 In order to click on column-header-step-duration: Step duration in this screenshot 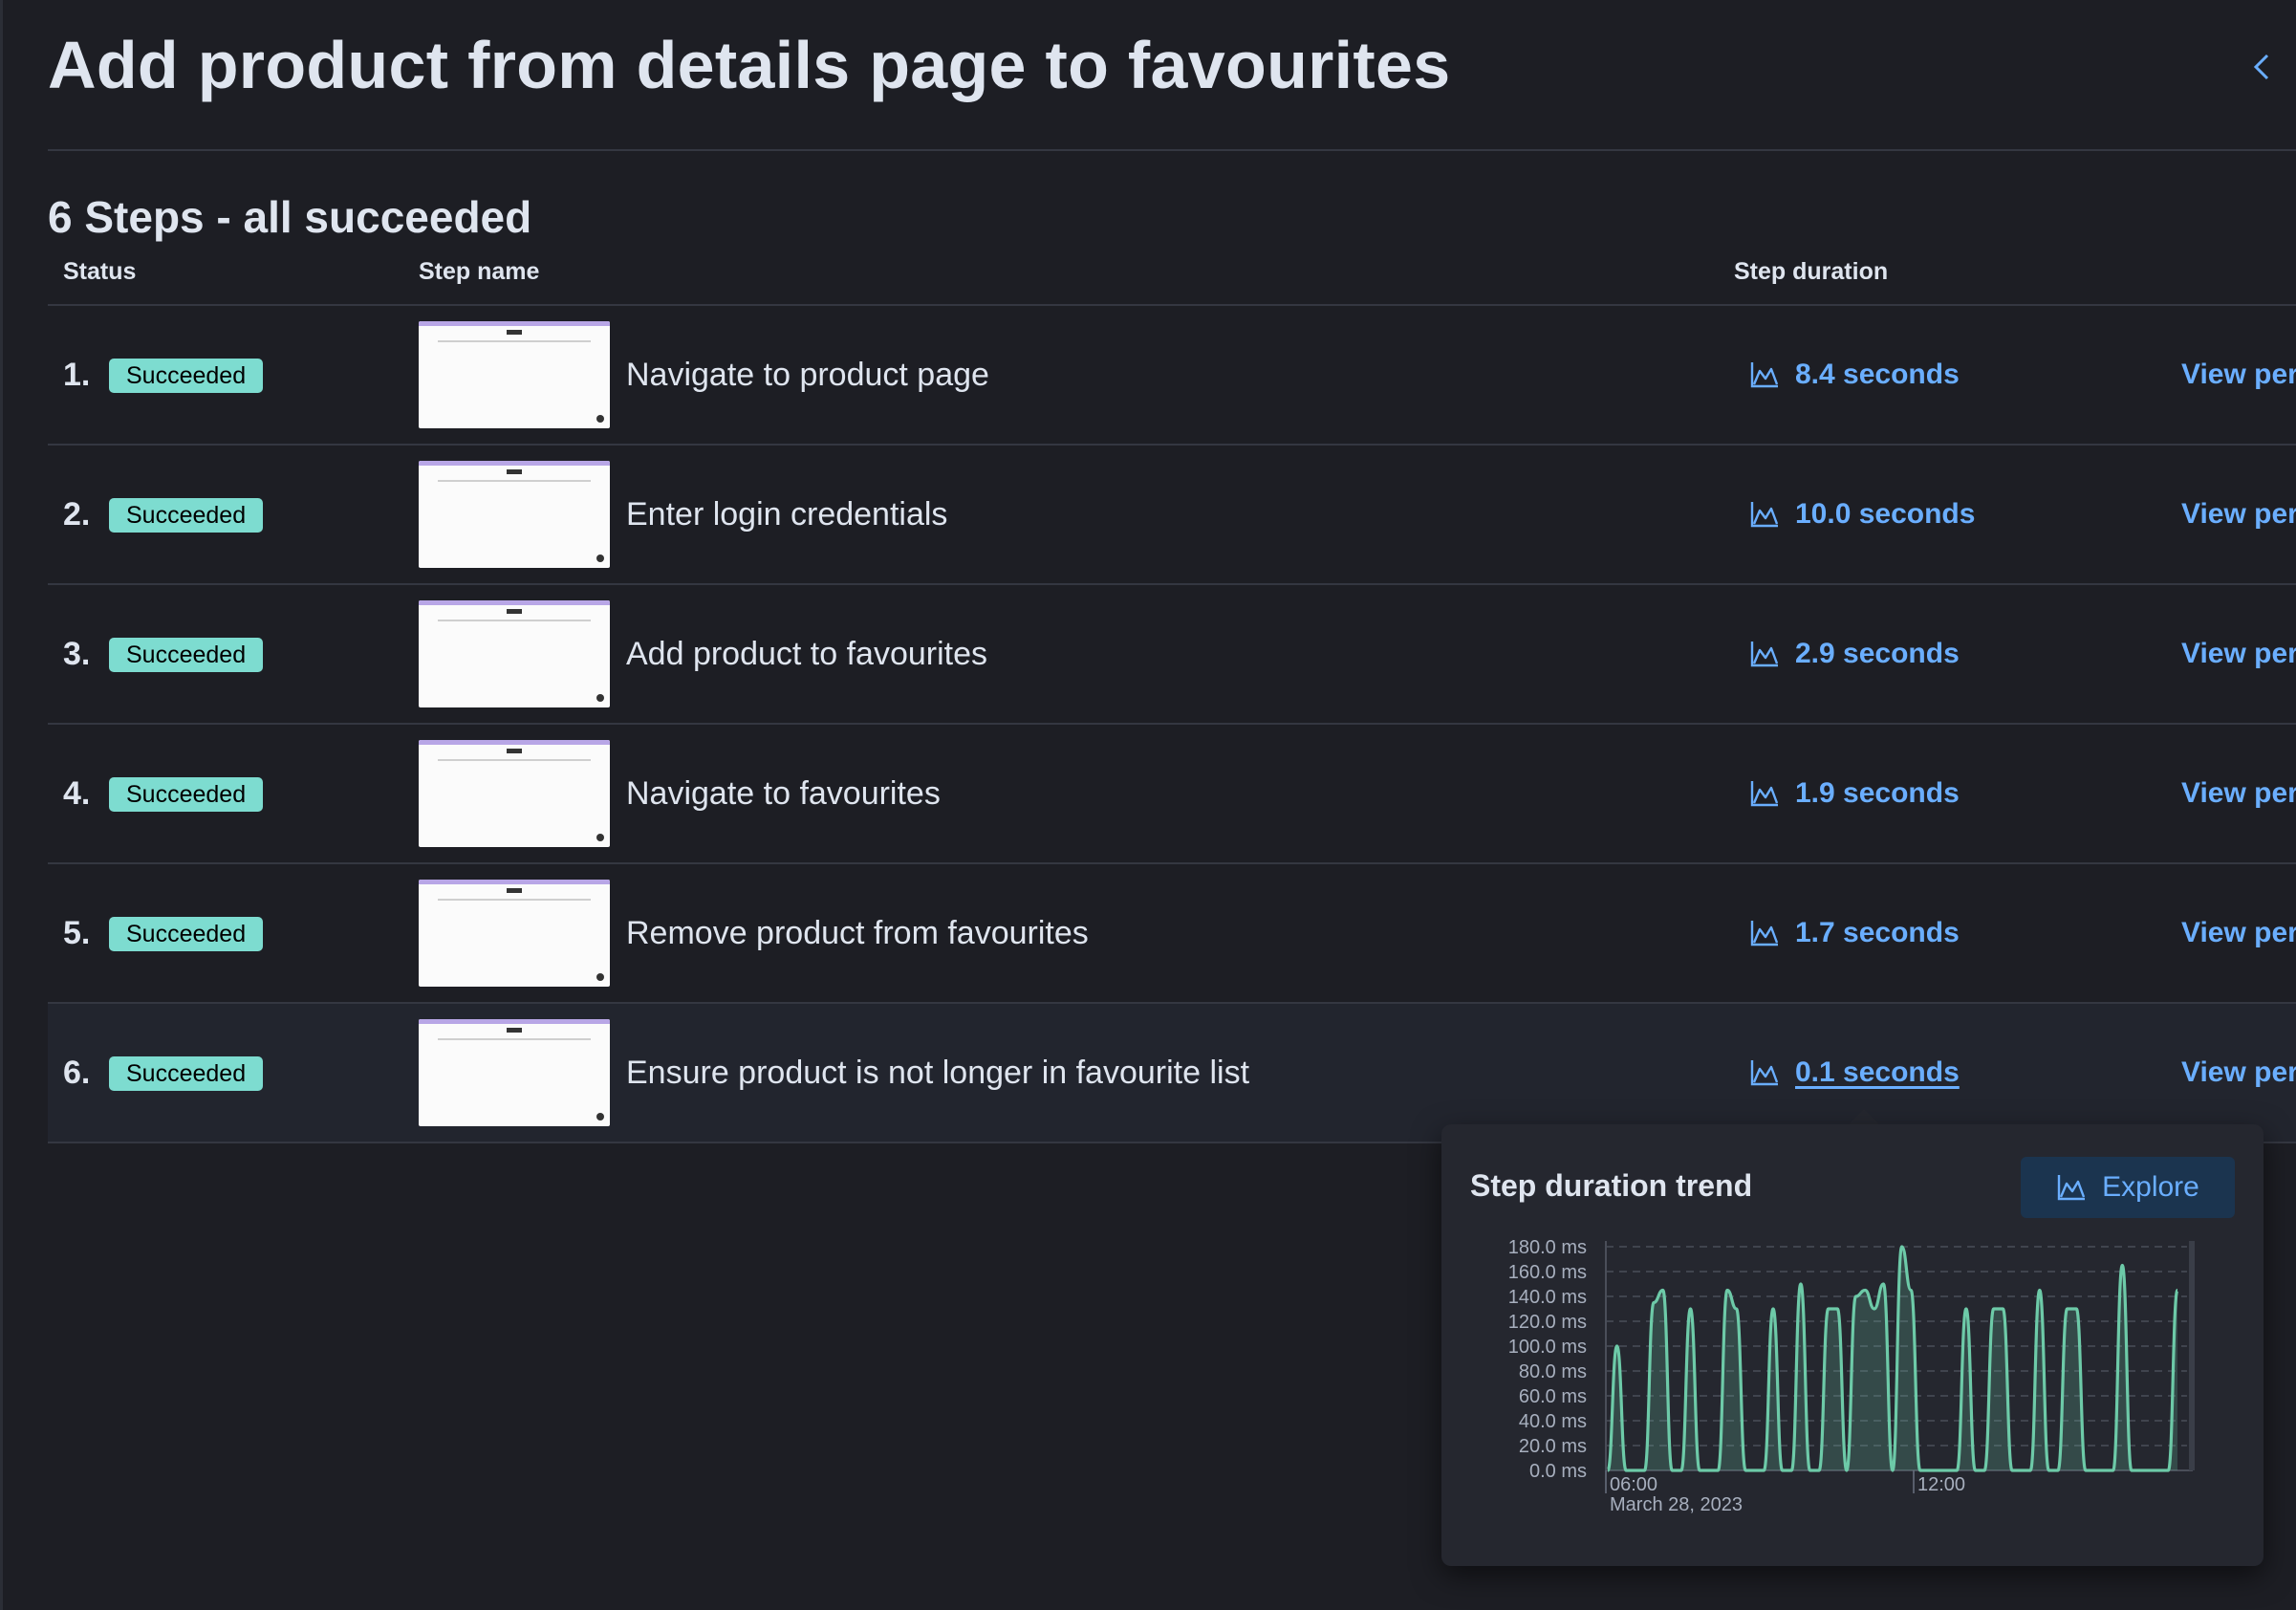, I will do `click(1811, 271)`.